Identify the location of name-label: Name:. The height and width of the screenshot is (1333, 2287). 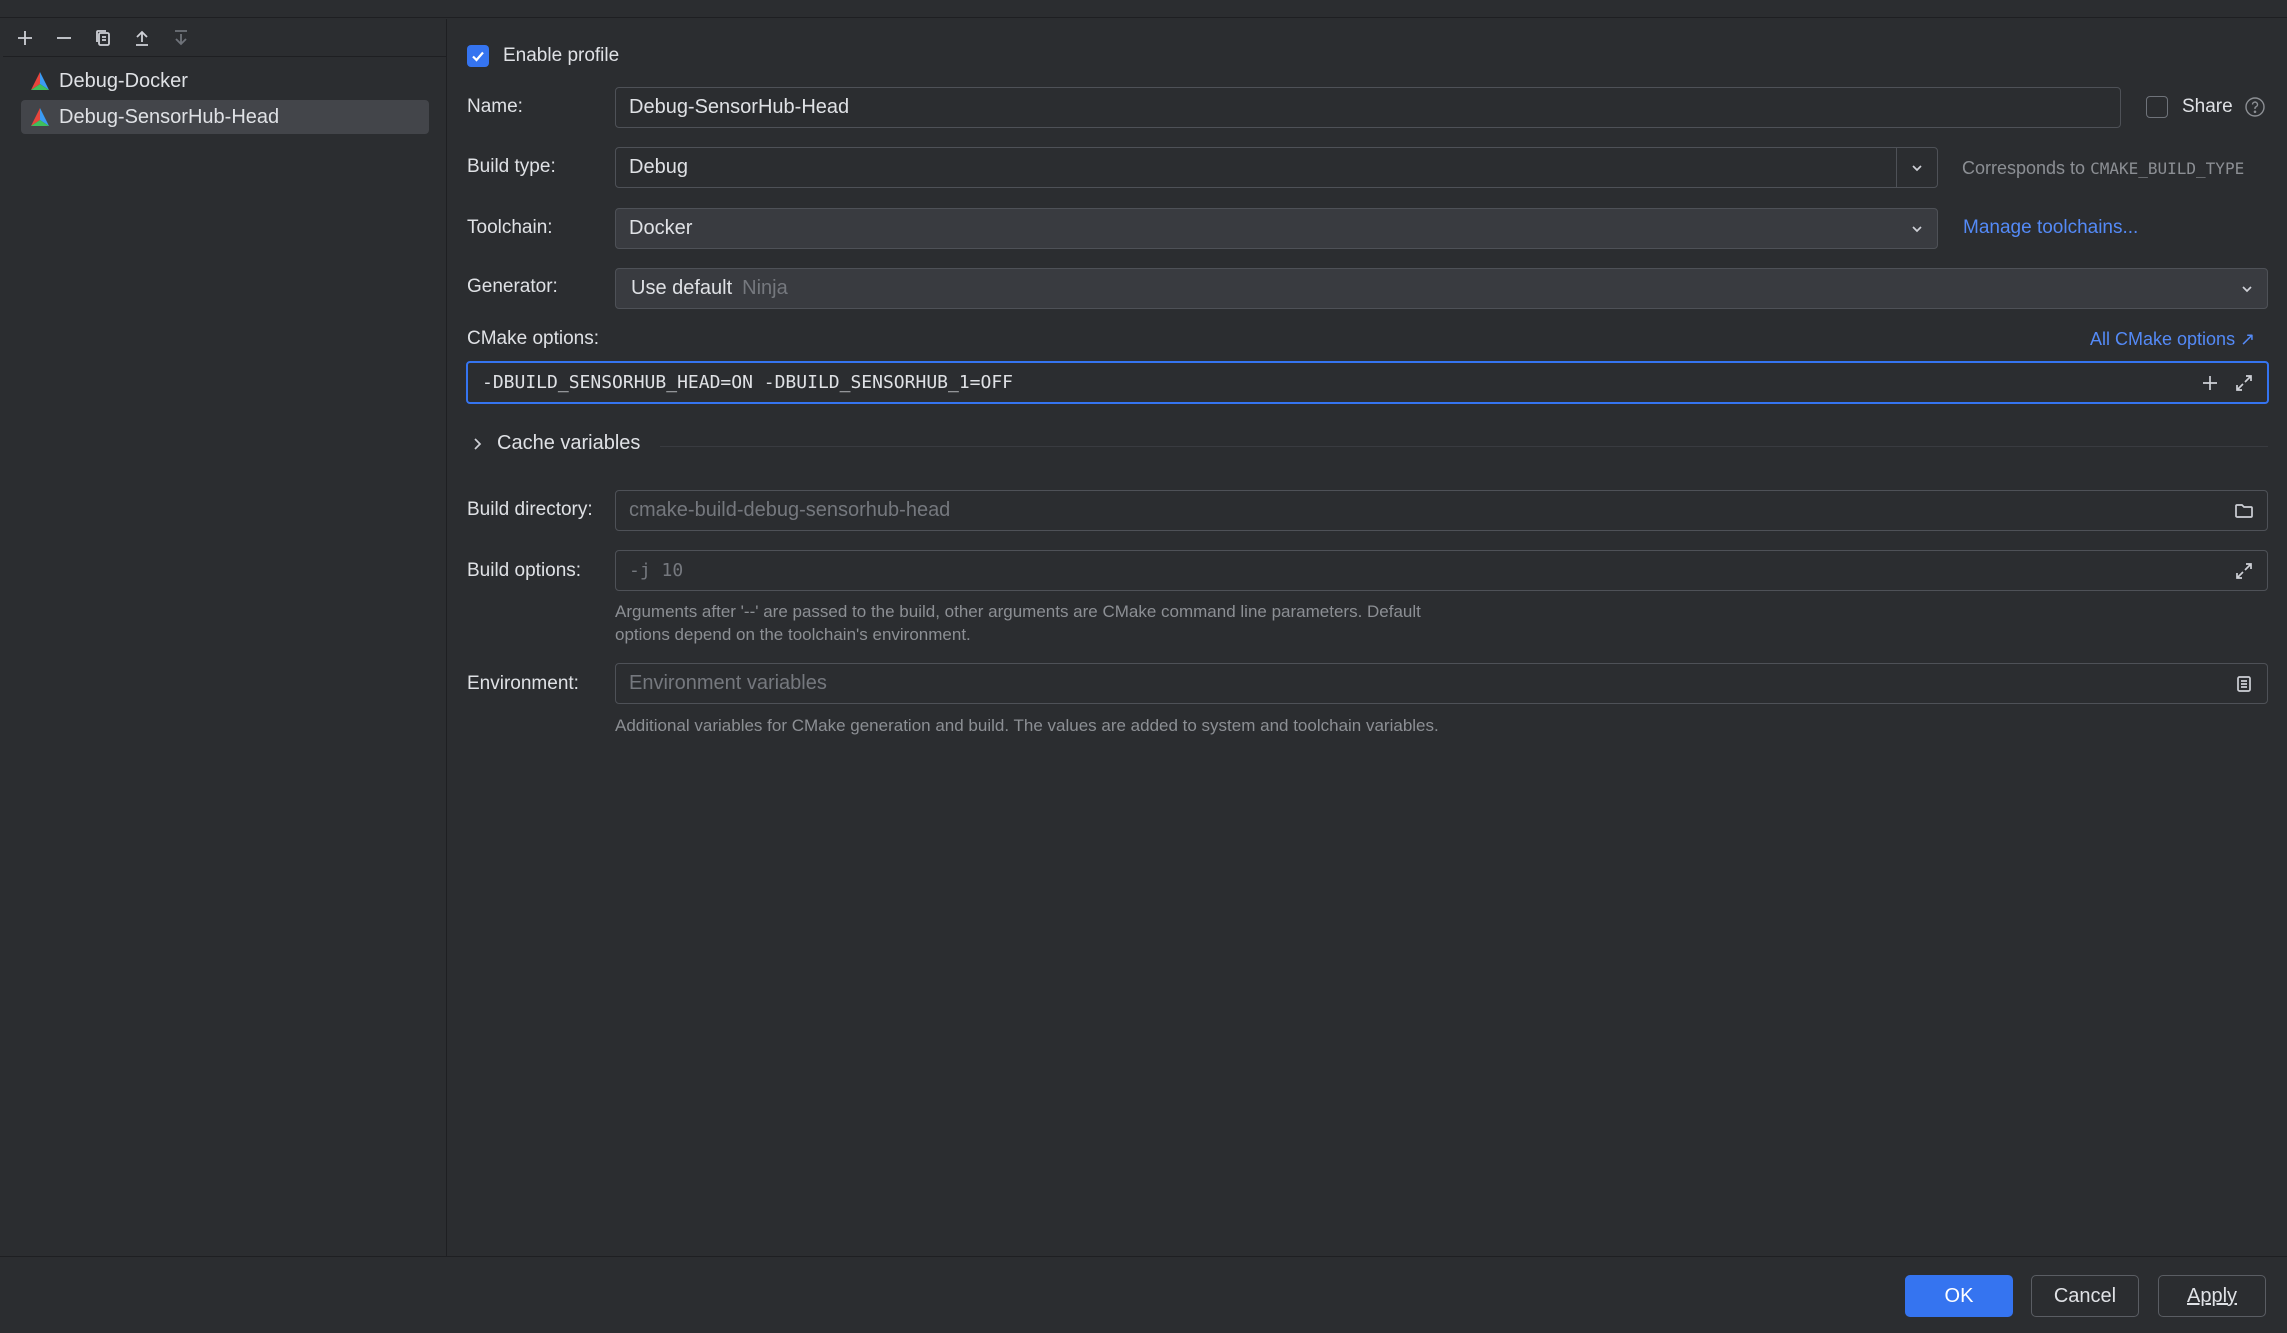
(495, 106).